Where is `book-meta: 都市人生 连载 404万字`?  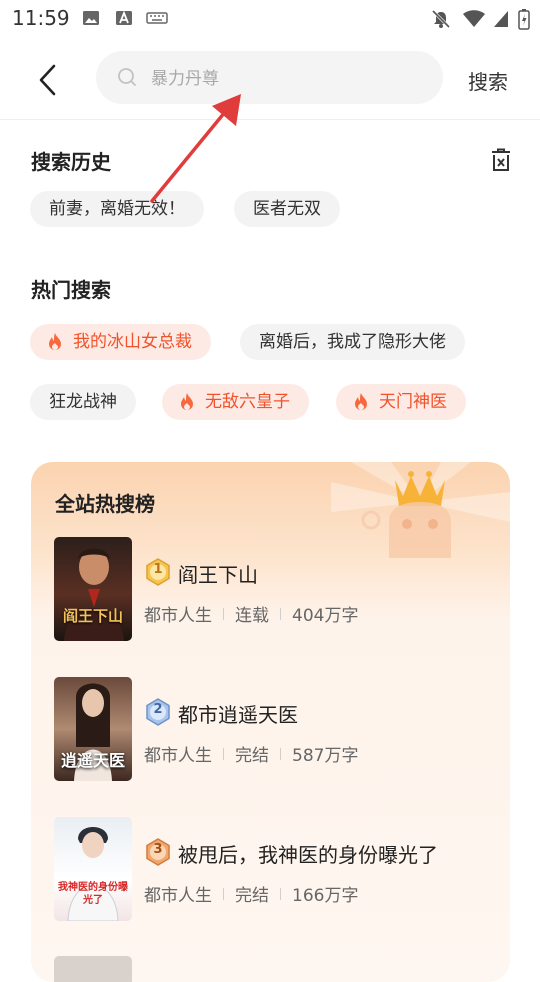
book-meta: 都市人生 连载 404万字 is located at coordinates (251, 613).